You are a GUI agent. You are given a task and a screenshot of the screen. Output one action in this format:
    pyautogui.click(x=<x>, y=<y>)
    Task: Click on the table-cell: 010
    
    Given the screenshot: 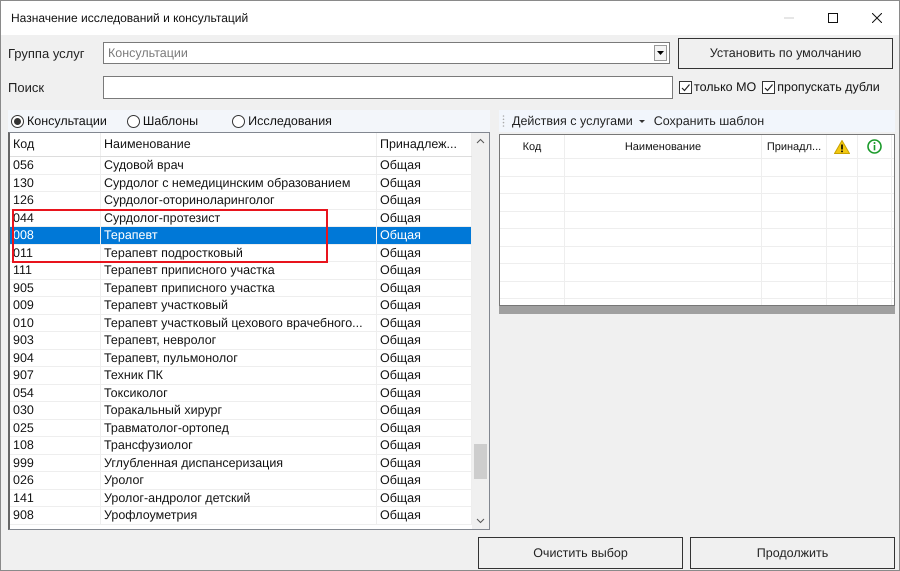 What is the action you would take?
    pyautogui.click(x=55, y=322)
    